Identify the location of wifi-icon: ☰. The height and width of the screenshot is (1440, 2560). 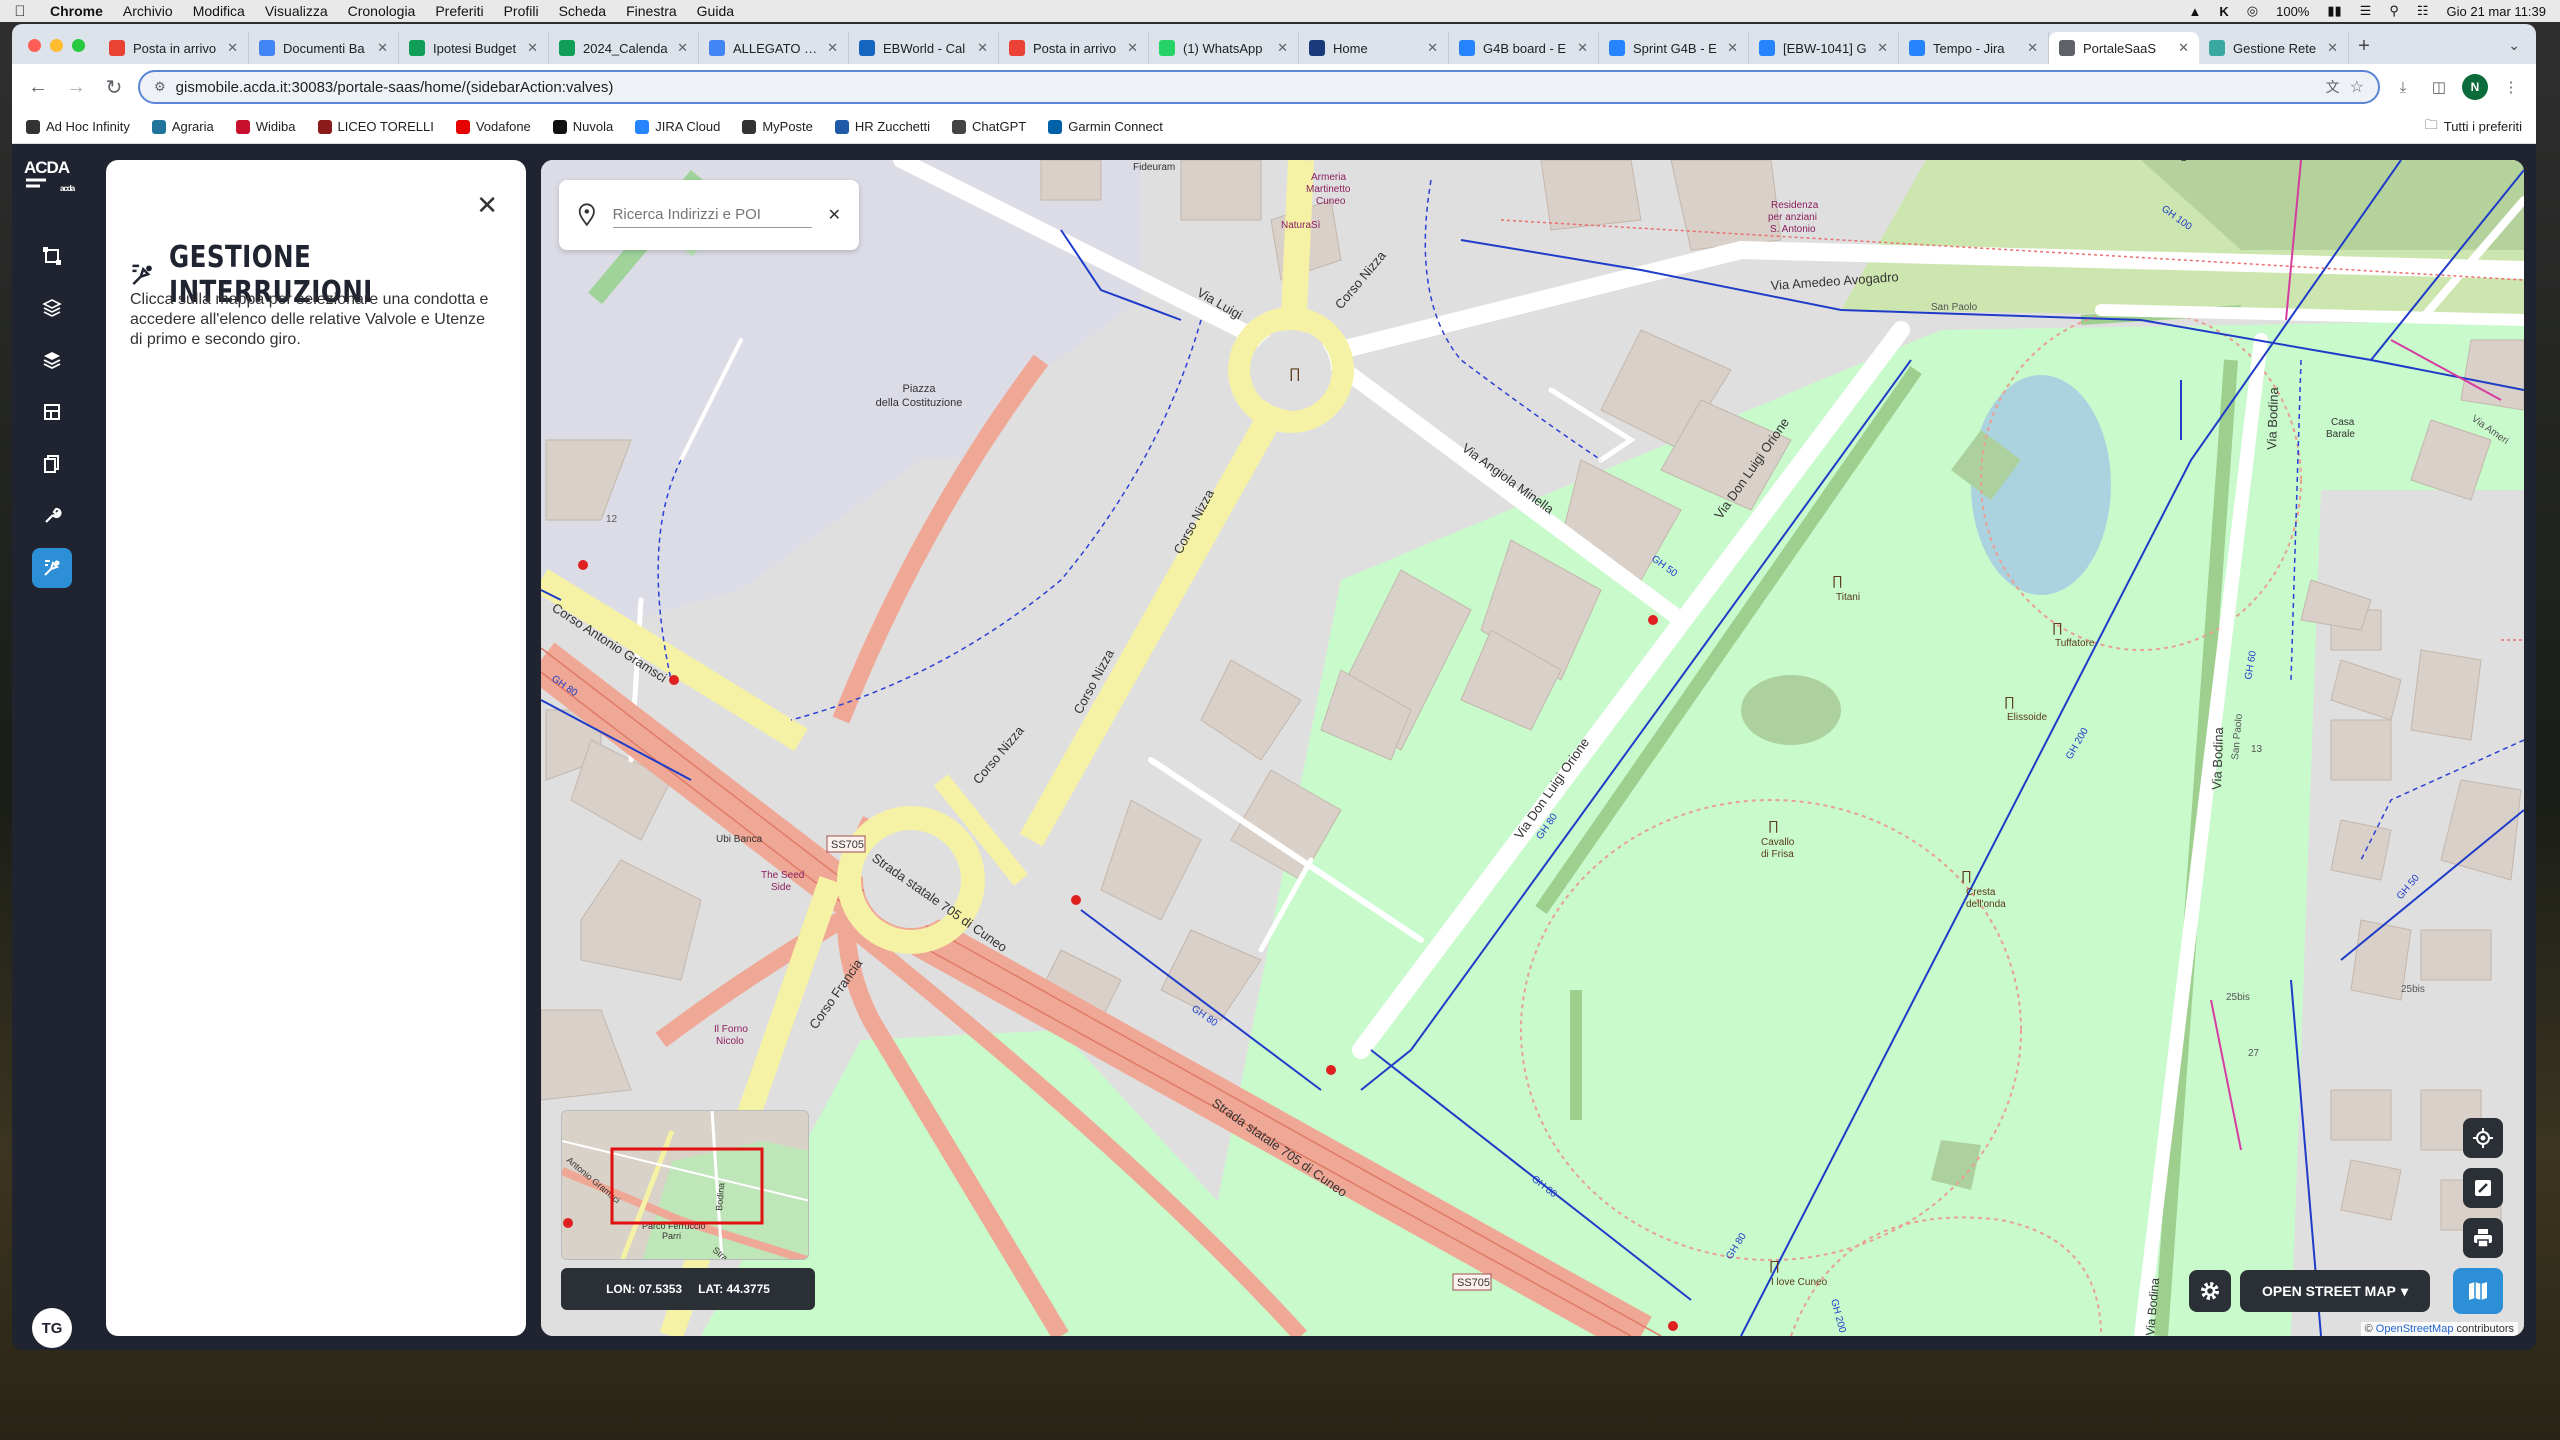
(2366, 11).